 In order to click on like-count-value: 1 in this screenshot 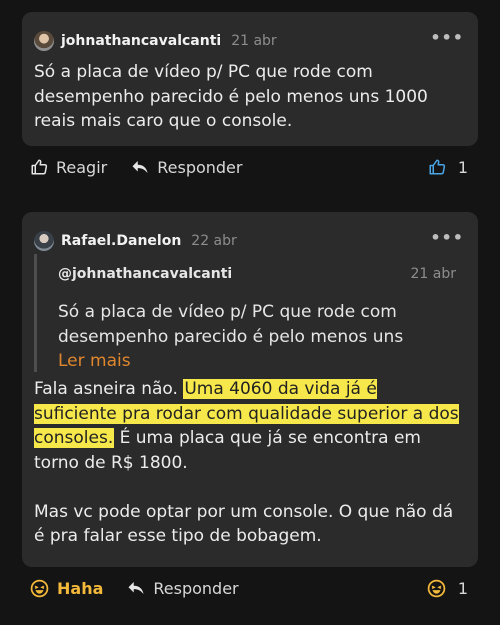, I will do `click(462, 167)`.